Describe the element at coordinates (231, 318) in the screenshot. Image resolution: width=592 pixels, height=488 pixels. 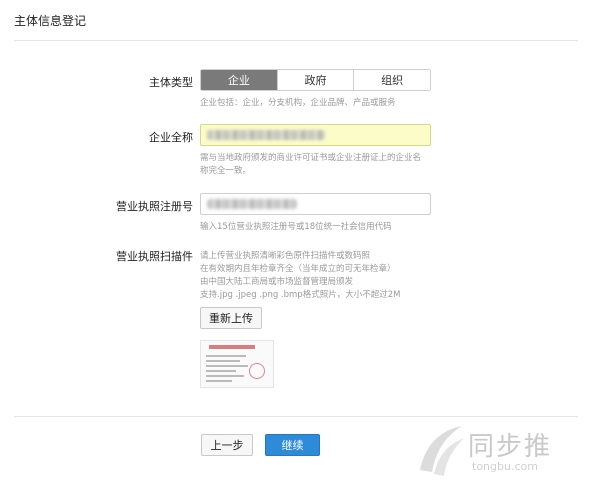
I see `reupload-button: 重新上传` at that location.